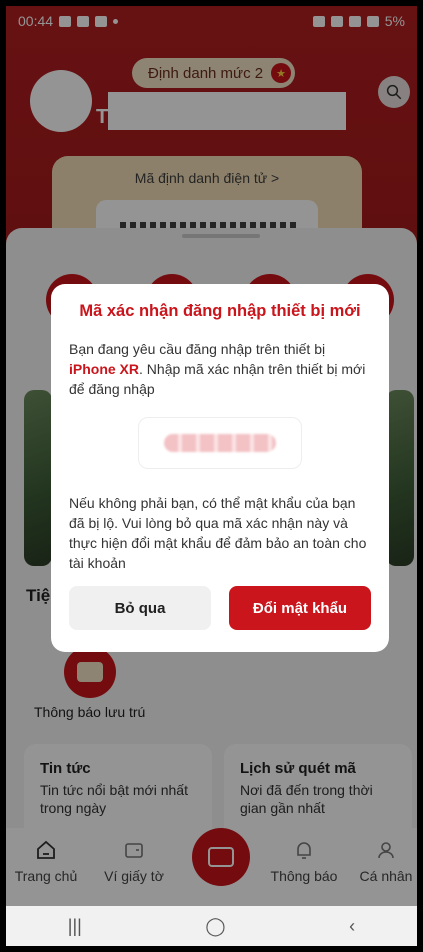 The image size is (423, 952). What do you see at coordinates (104, 369) in the screenshot?
I see `device-name: iPhone XR` at bounding box center [104, 369].